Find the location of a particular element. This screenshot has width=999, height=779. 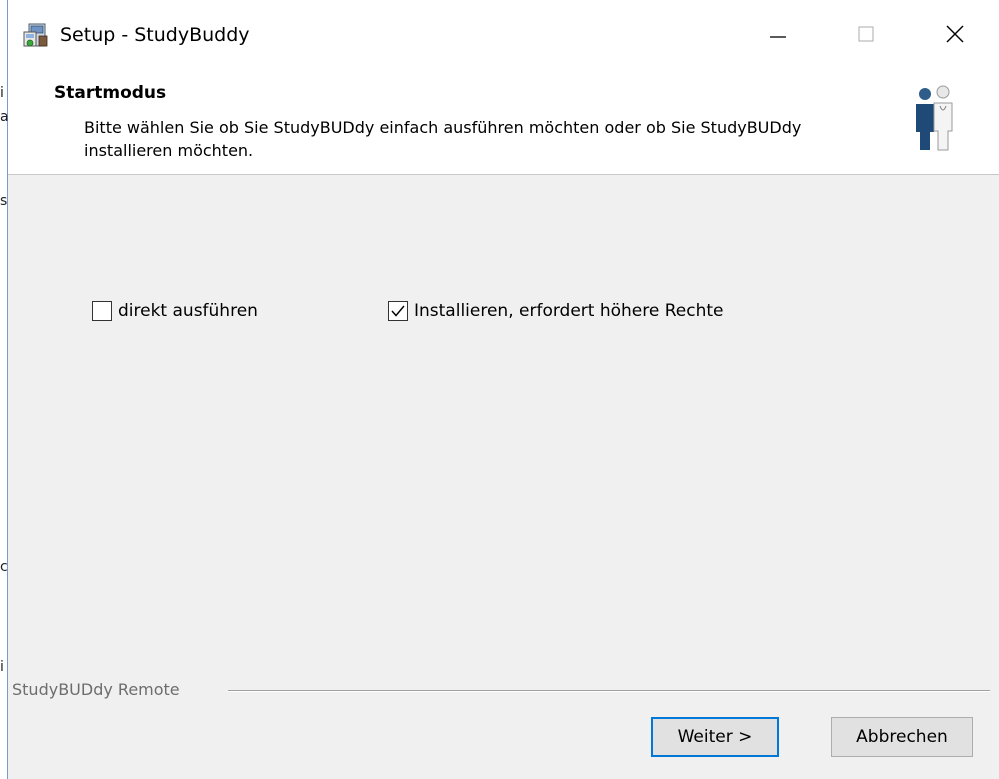

run-directly-checkbox is located at coordinates (102, 311).